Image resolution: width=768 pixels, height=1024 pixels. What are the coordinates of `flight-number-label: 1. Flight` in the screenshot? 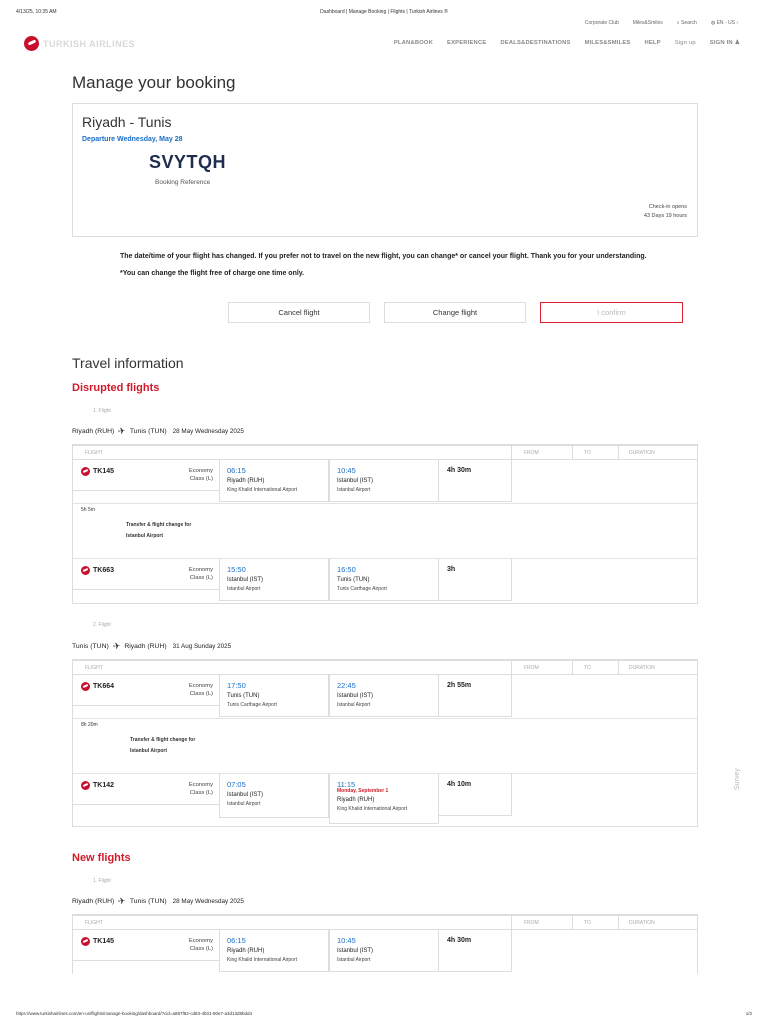 It's located at (102, 881).